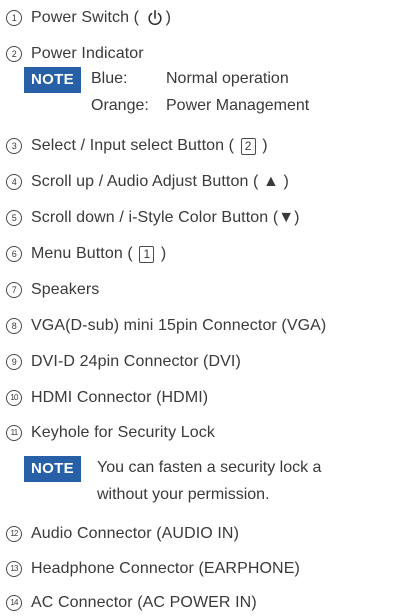 The image size is (408, 616). I want to click on item-number: 13, so click(14, 569).